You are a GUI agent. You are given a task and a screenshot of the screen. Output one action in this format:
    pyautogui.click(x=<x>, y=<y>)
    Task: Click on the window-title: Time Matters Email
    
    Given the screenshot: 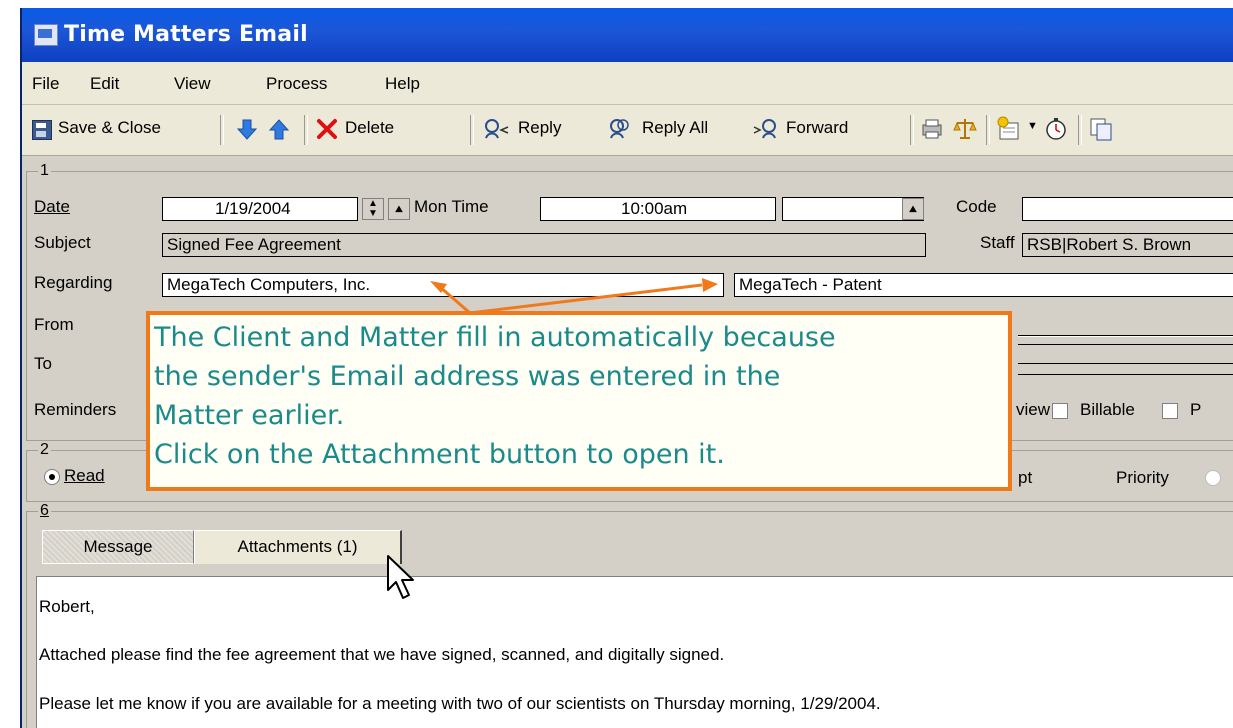 What is the action you would take?
    pyautogui.click(x=186, y=34)
    